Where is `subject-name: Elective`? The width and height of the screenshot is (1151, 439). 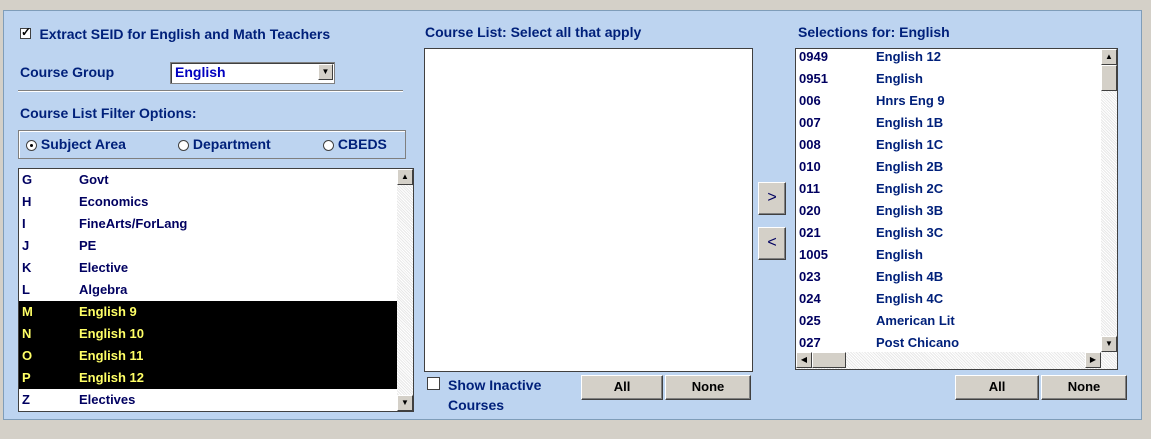 subject-name: Elective is located at coordinates (104, 267).